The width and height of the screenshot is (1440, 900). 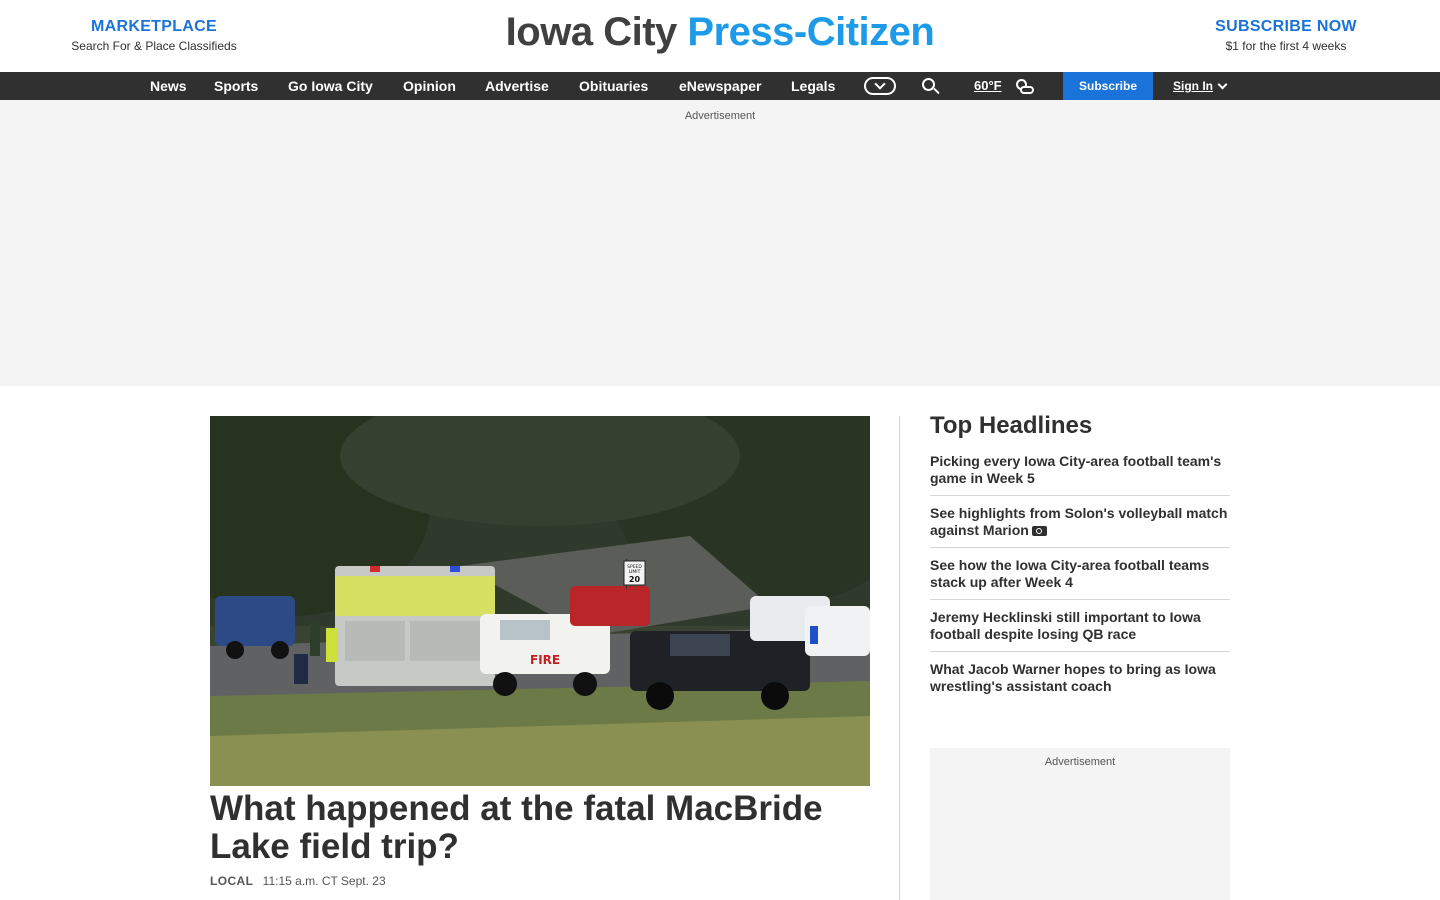 I want to click on section-tag: LOCAL, so click(x=231, y=881).